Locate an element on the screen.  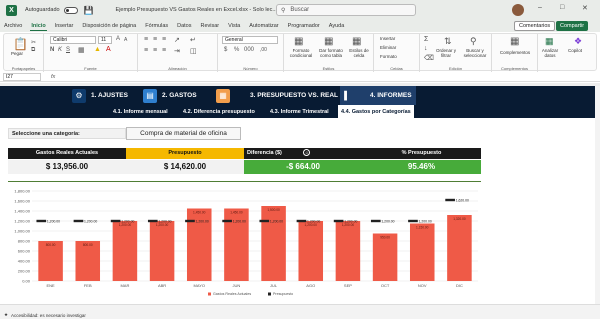
tab-informe-mensual: 4.1. Informe mensual is located at coordinates (140, 112).